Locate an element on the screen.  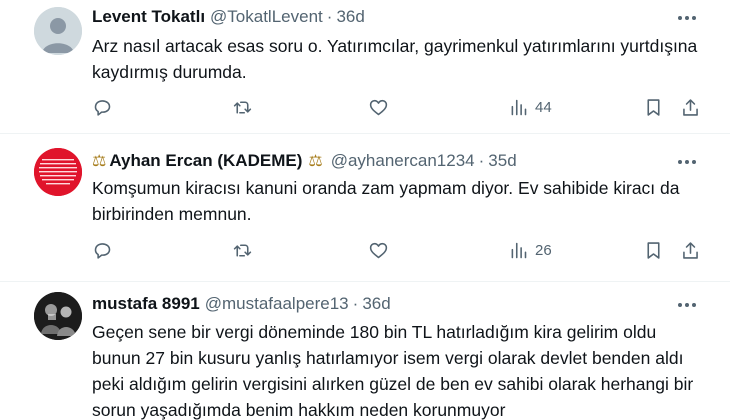
tweet-actions: 44 is located at coordinates (399, 107).